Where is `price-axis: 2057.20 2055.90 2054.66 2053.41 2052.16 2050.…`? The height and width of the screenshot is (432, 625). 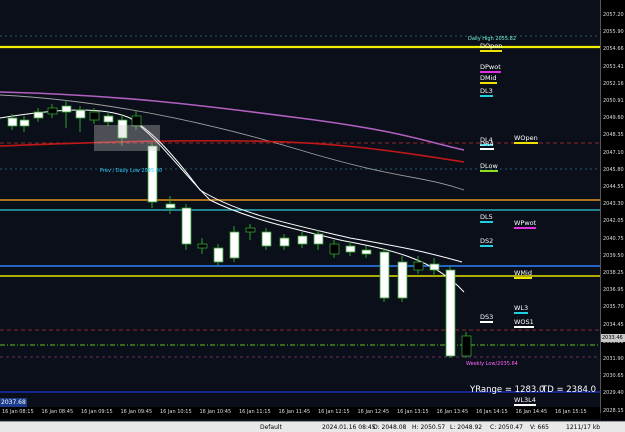
price-axis: 2057.20 2055.90 2054.66 2053.41 2052.16 2050.… is located at coordinates (613, 210).